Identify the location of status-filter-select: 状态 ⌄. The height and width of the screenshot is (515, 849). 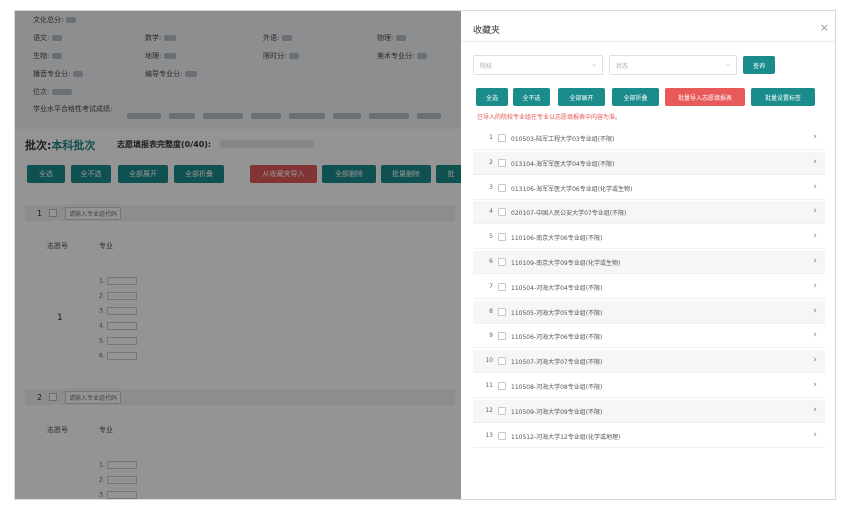
(673, 65).